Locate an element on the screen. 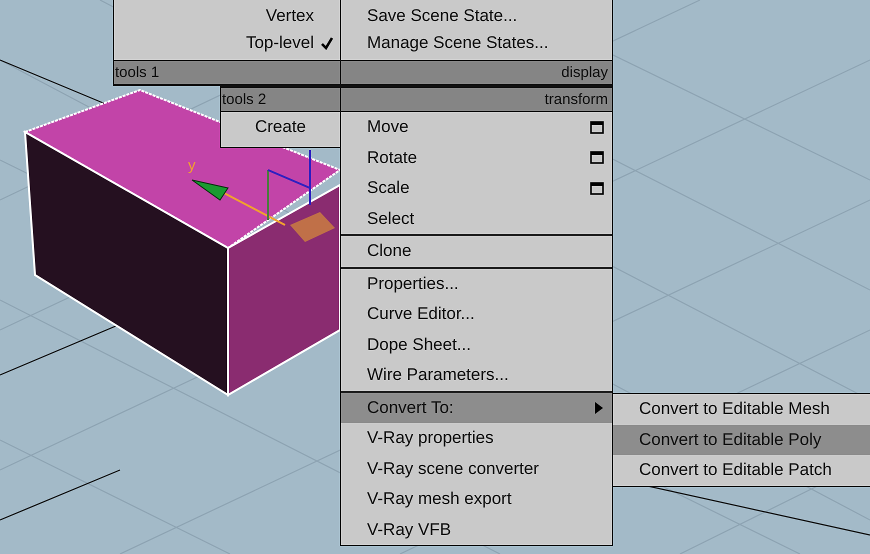 This screenshot has height=554, width=870. quad-menu-header: transform is located at coordinates (476, 99).